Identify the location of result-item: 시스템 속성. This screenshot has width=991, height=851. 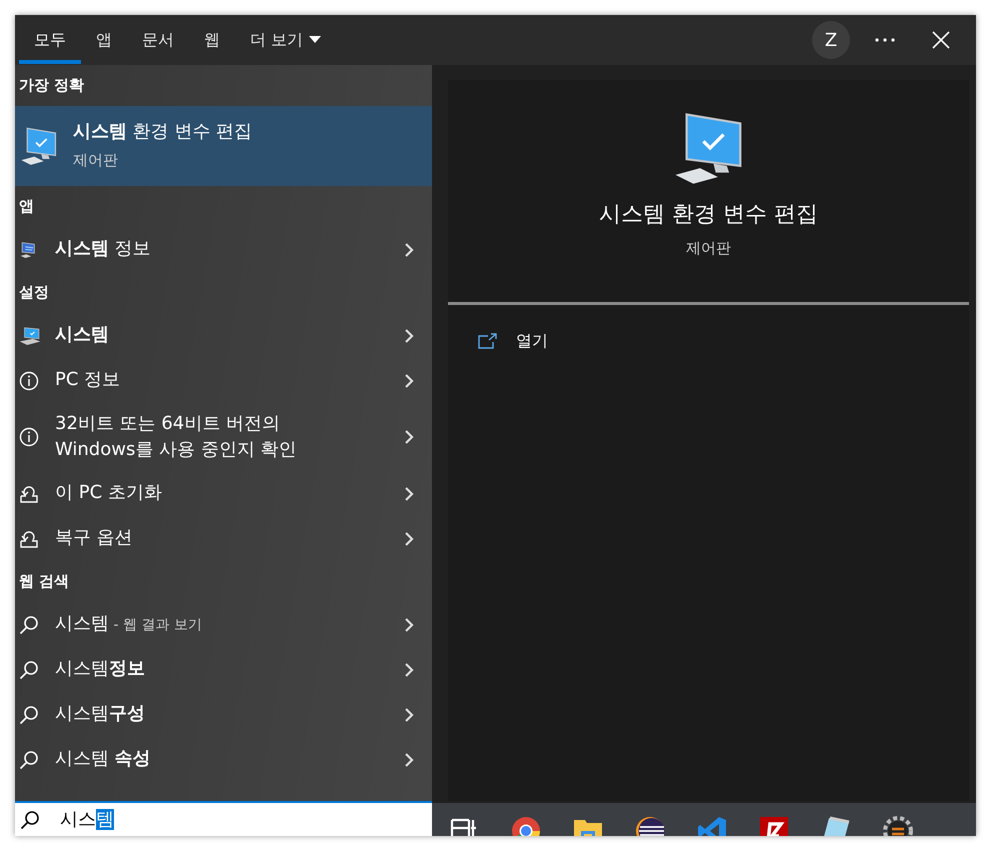
(223, 759).